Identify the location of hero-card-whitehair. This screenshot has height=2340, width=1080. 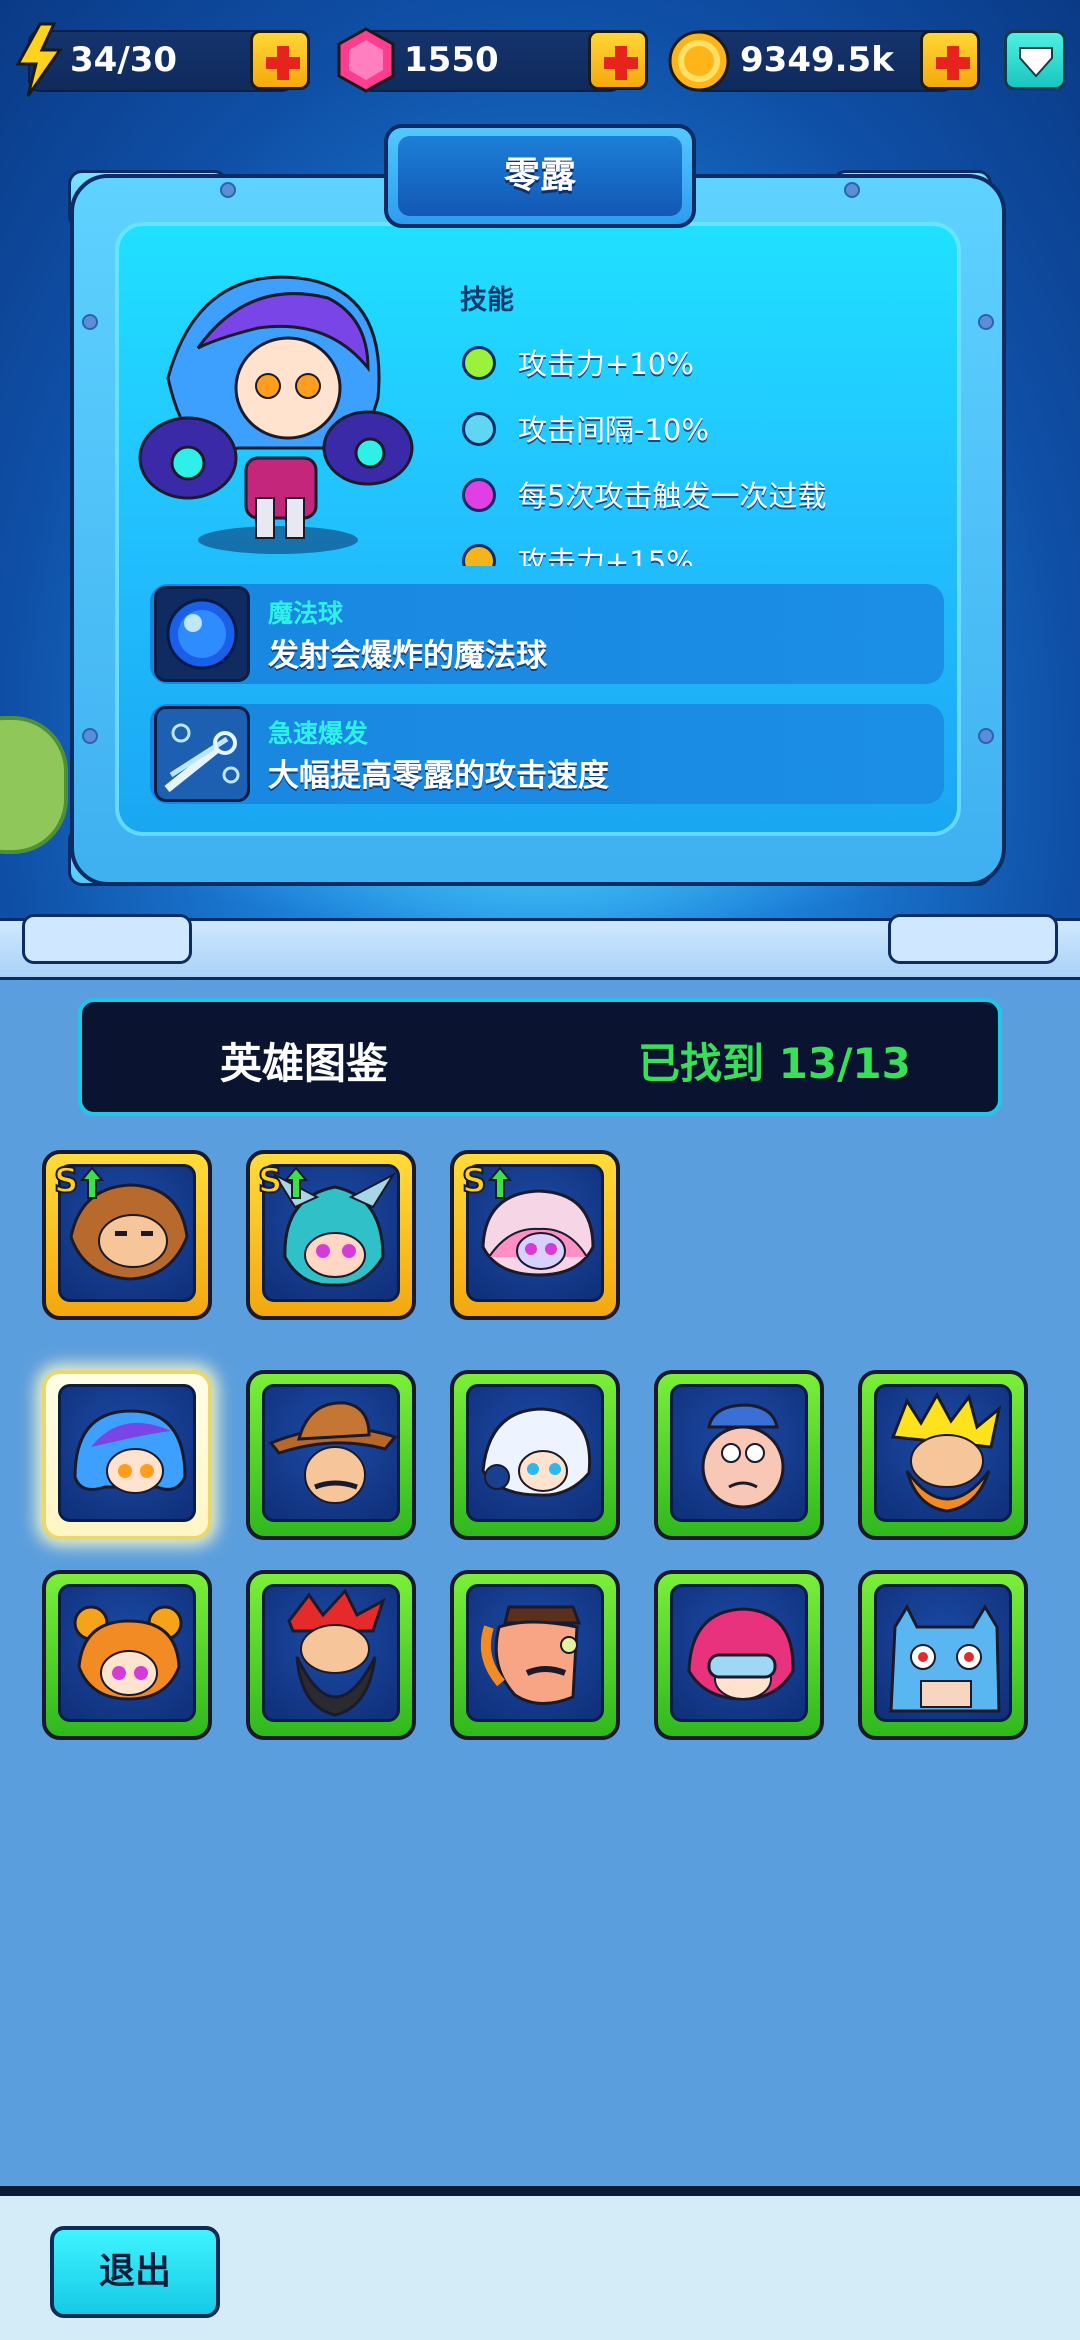
(535, 1455).